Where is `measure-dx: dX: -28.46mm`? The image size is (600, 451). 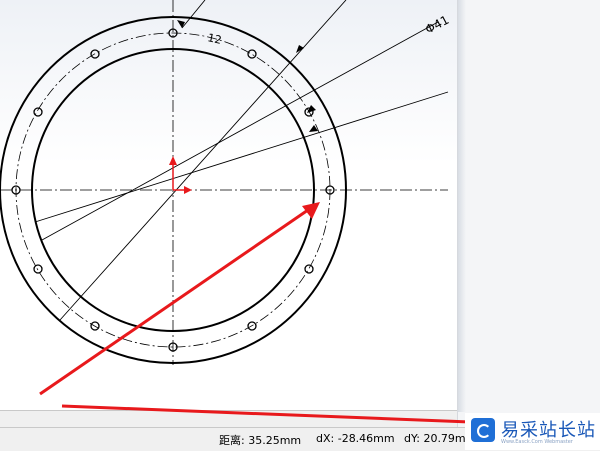 measure-dx: dX: -28.46mm is located at coordinates (355, 438).